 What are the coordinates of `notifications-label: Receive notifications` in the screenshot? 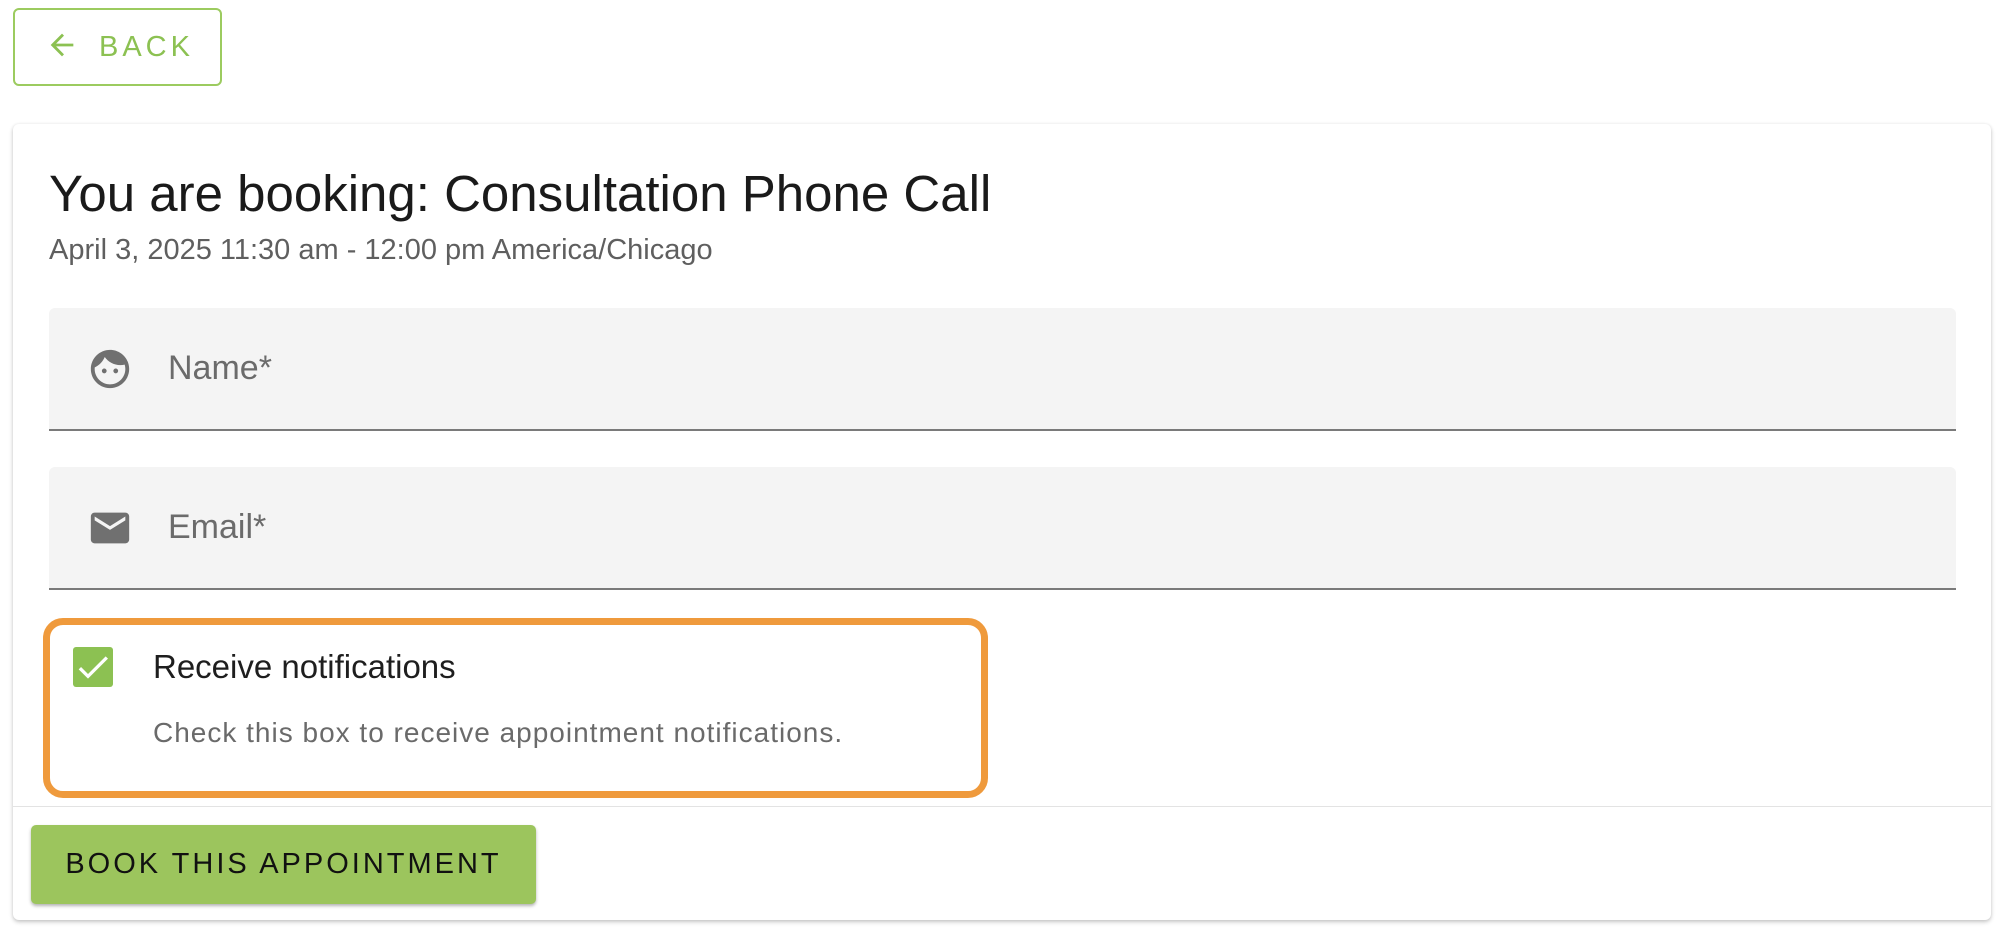 It's located at (304, 667).